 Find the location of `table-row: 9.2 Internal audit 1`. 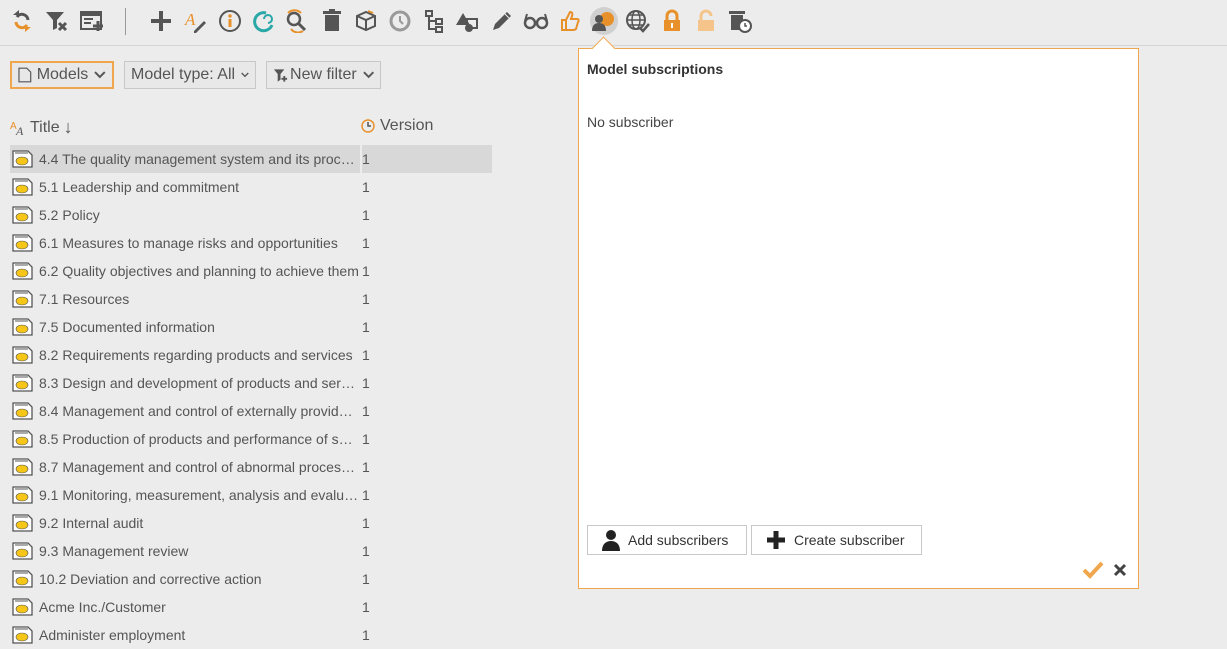

table-row: 9.2 Internal audit 1 is located at coordinates (250, 523).